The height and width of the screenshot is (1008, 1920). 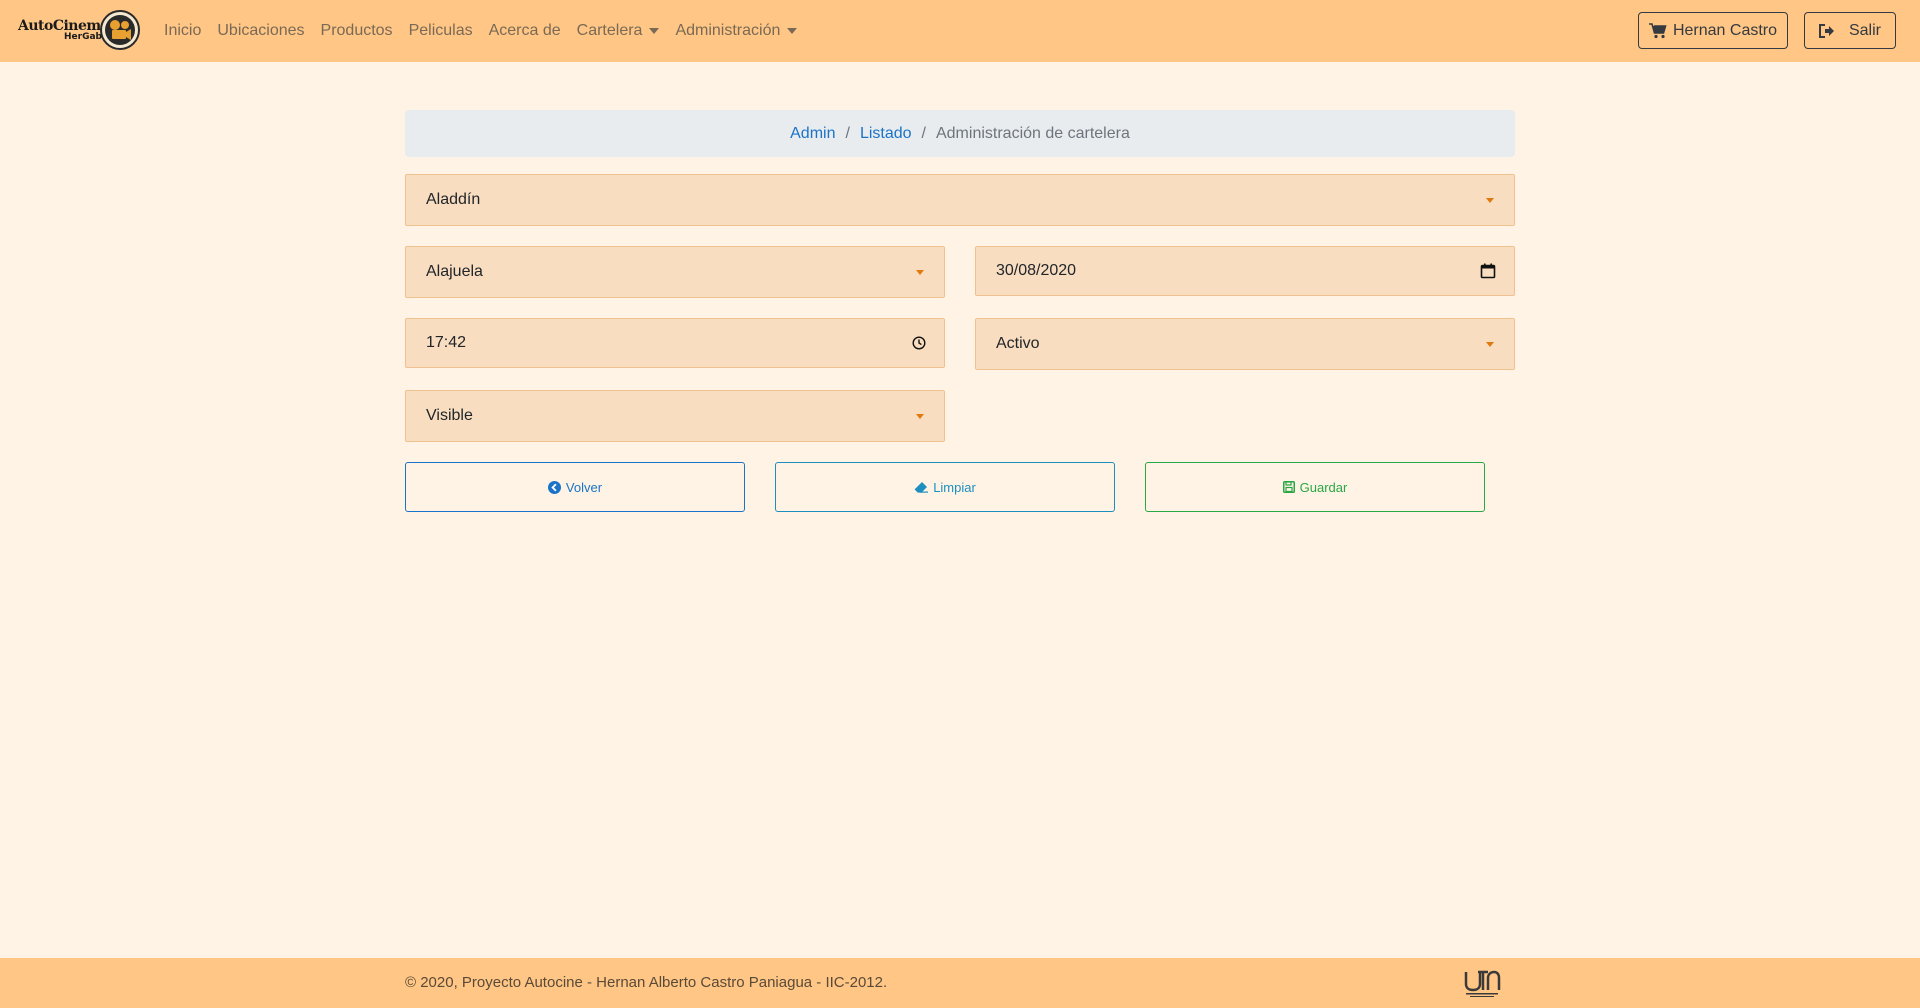 I want to click on nav-ubicaciones: Ubicaciones, so click(x=260, y=31).